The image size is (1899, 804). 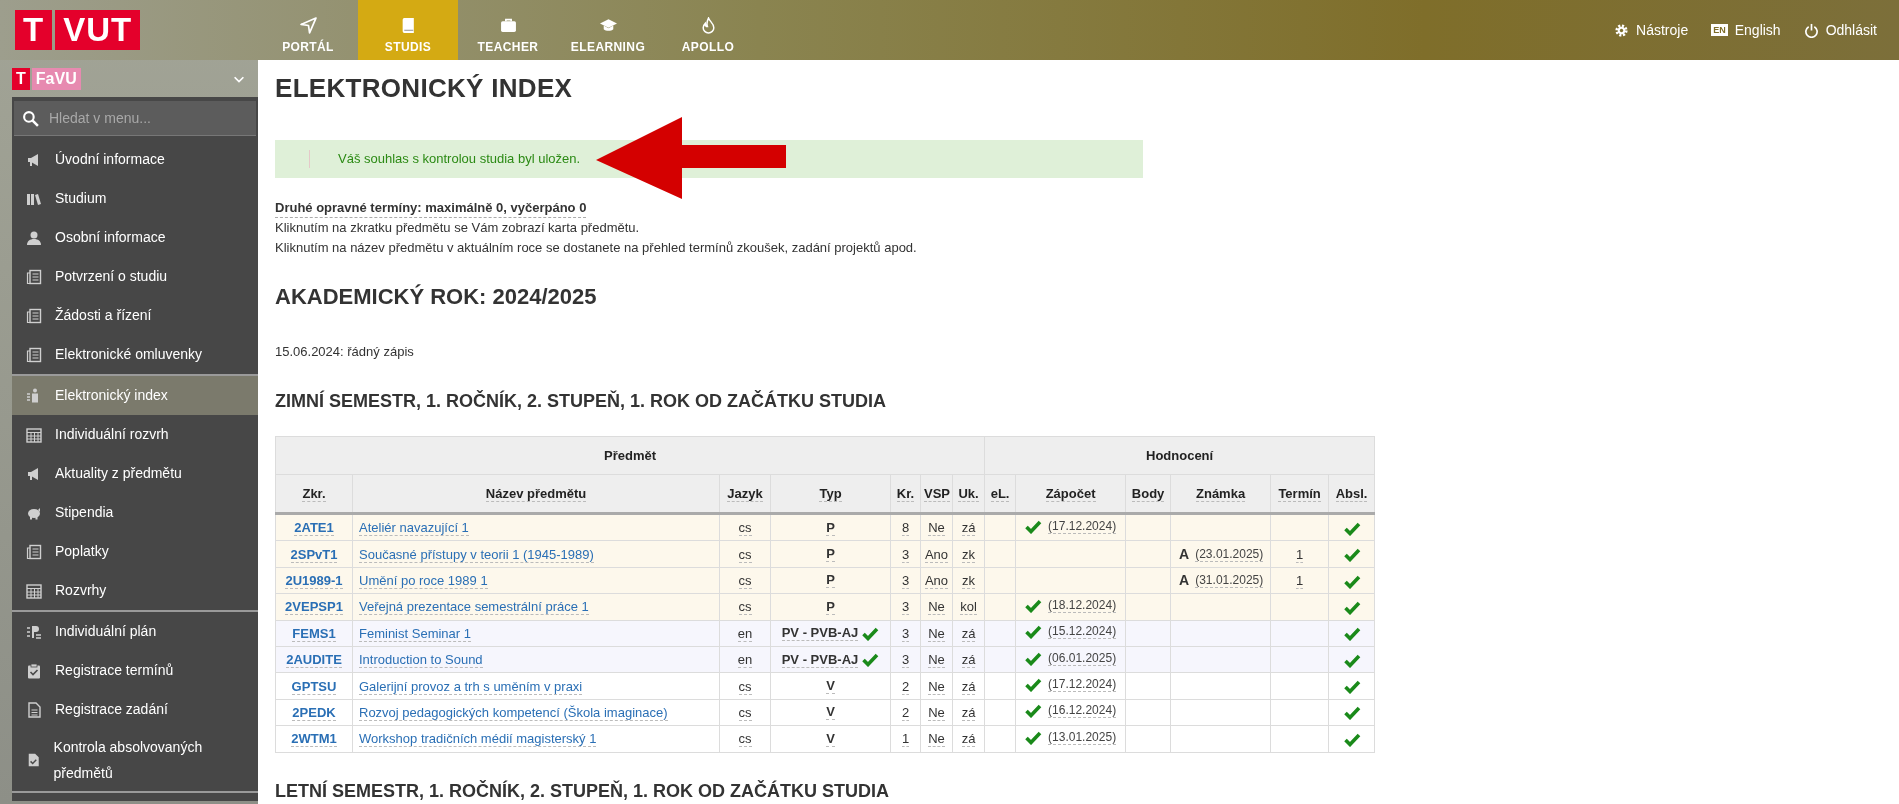 I want to click on date-text: (06.01.2025), so click(x=1082, y=658).